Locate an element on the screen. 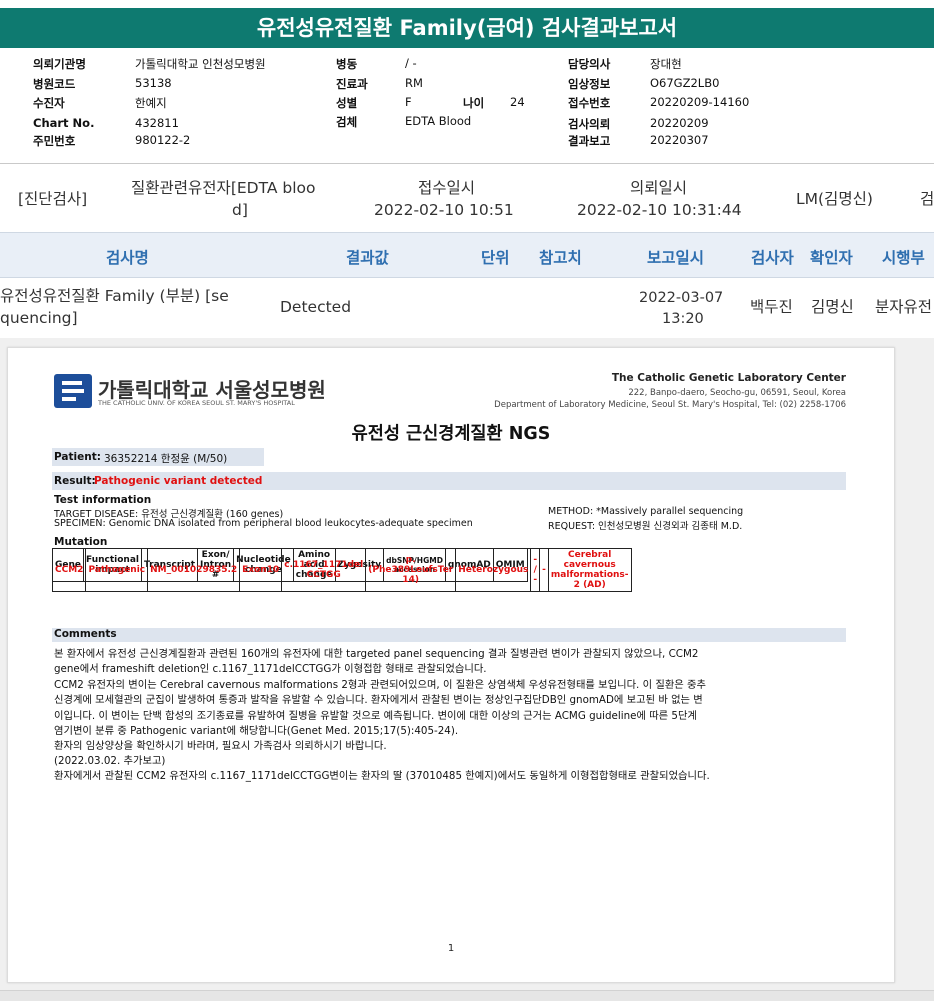 The width and height of the screenshot is (934, 1001). comment-line: (2022.03.02. 추가보고) is located at coordinates (110, 761).